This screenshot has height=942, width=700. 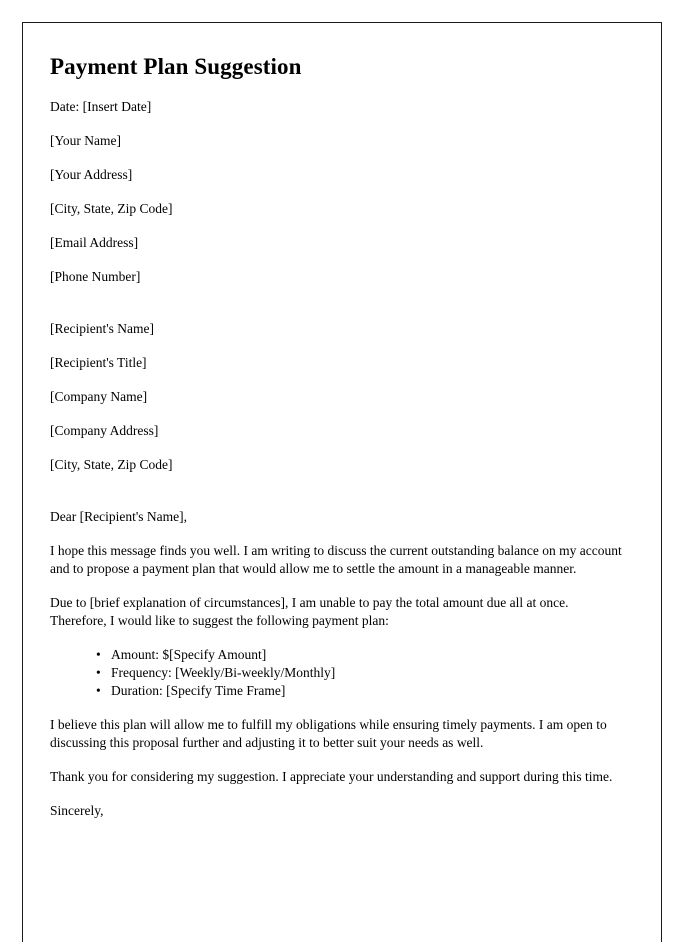 What do you see at coordinates (339, 691) in the screenshot?
I see `list-item: • Duration: [Specify Time Frame]` at bounding box center [339, 691].